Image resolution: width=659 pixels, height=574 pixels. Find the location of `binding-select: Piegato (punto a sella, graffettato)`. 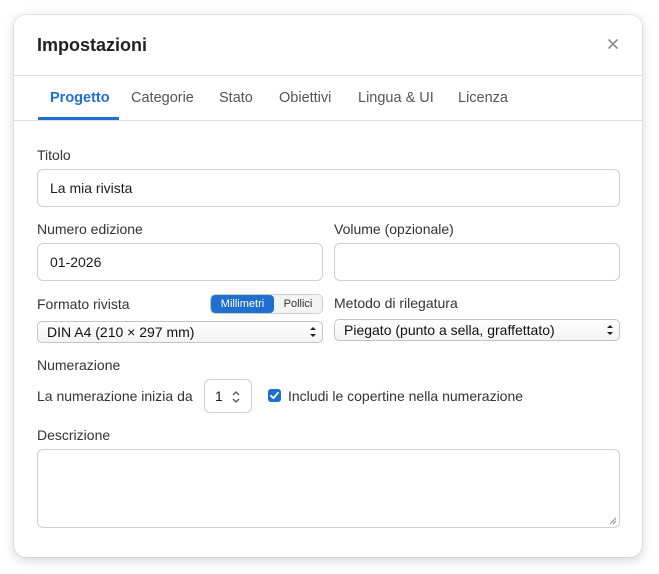

binding-select: Piegato (punto a sella, graffettato) is located at coordinates (477, 330).